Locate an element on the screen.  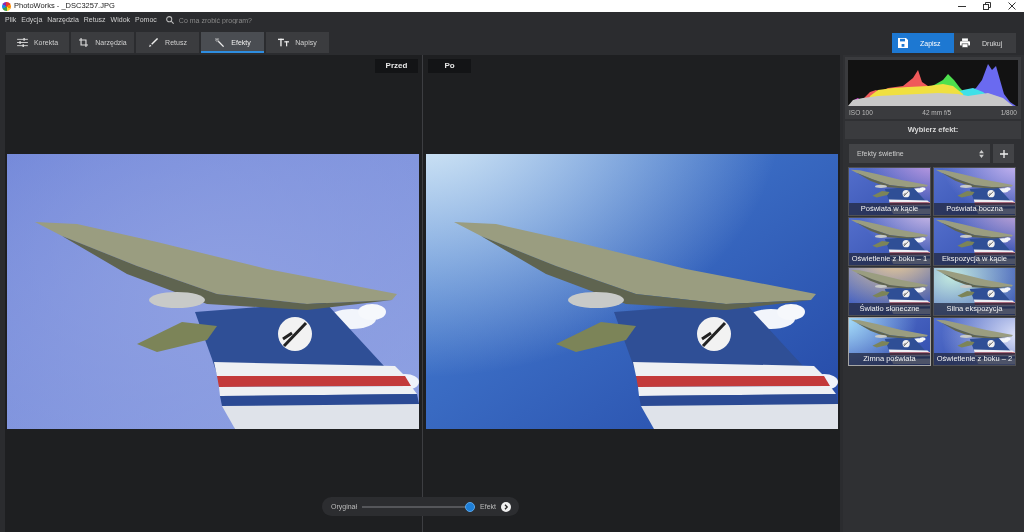
search-icon is located at coordinates (169, 20).